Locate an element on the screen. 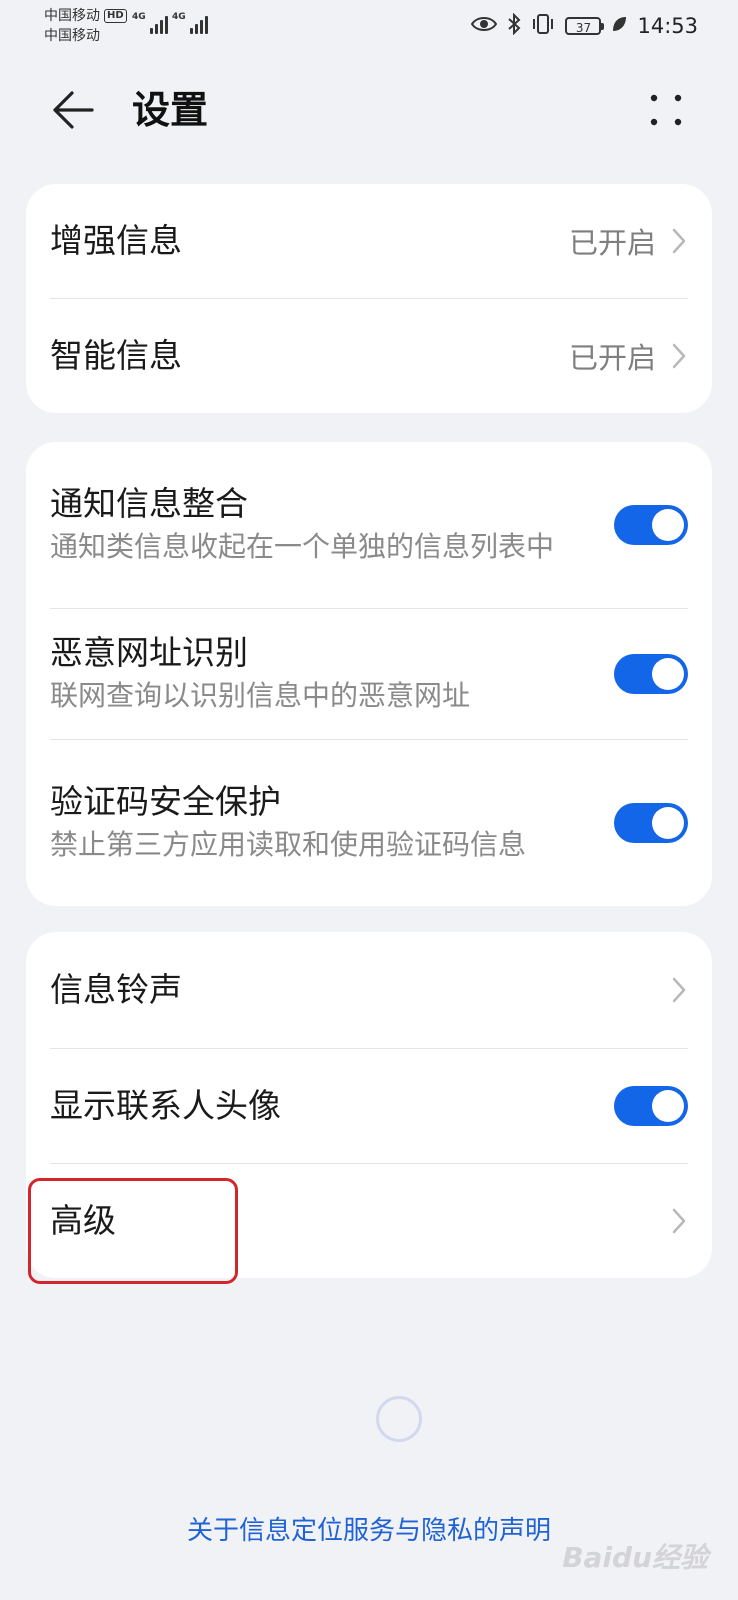  status-icons: 37 14:53 is located at coordinates (584, 26).